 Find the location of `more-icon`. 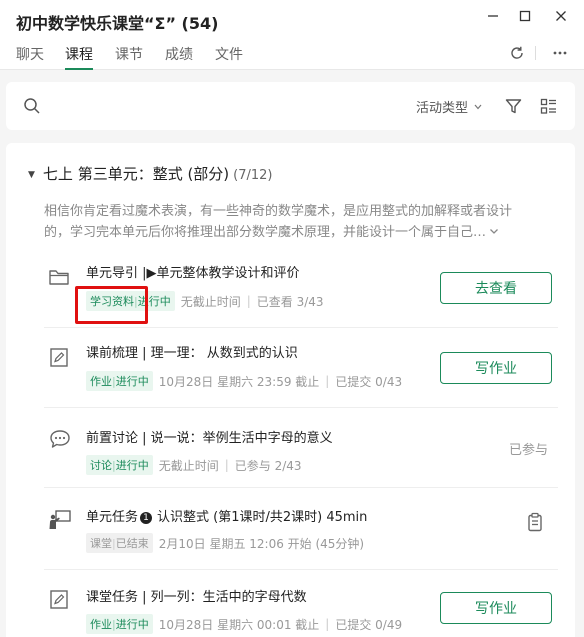

more-icon is located at coordinates (560, 53).